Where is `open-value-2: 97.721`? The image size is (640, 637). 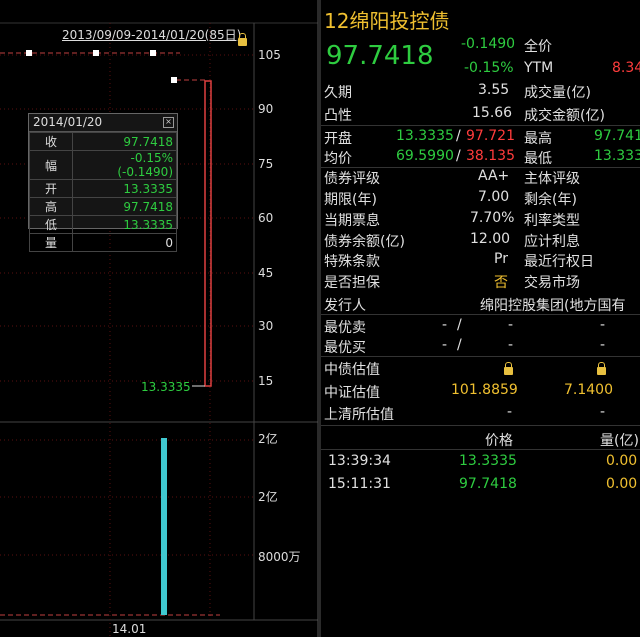
open-value-2: 97.721 is located at coordinates (490, 136).